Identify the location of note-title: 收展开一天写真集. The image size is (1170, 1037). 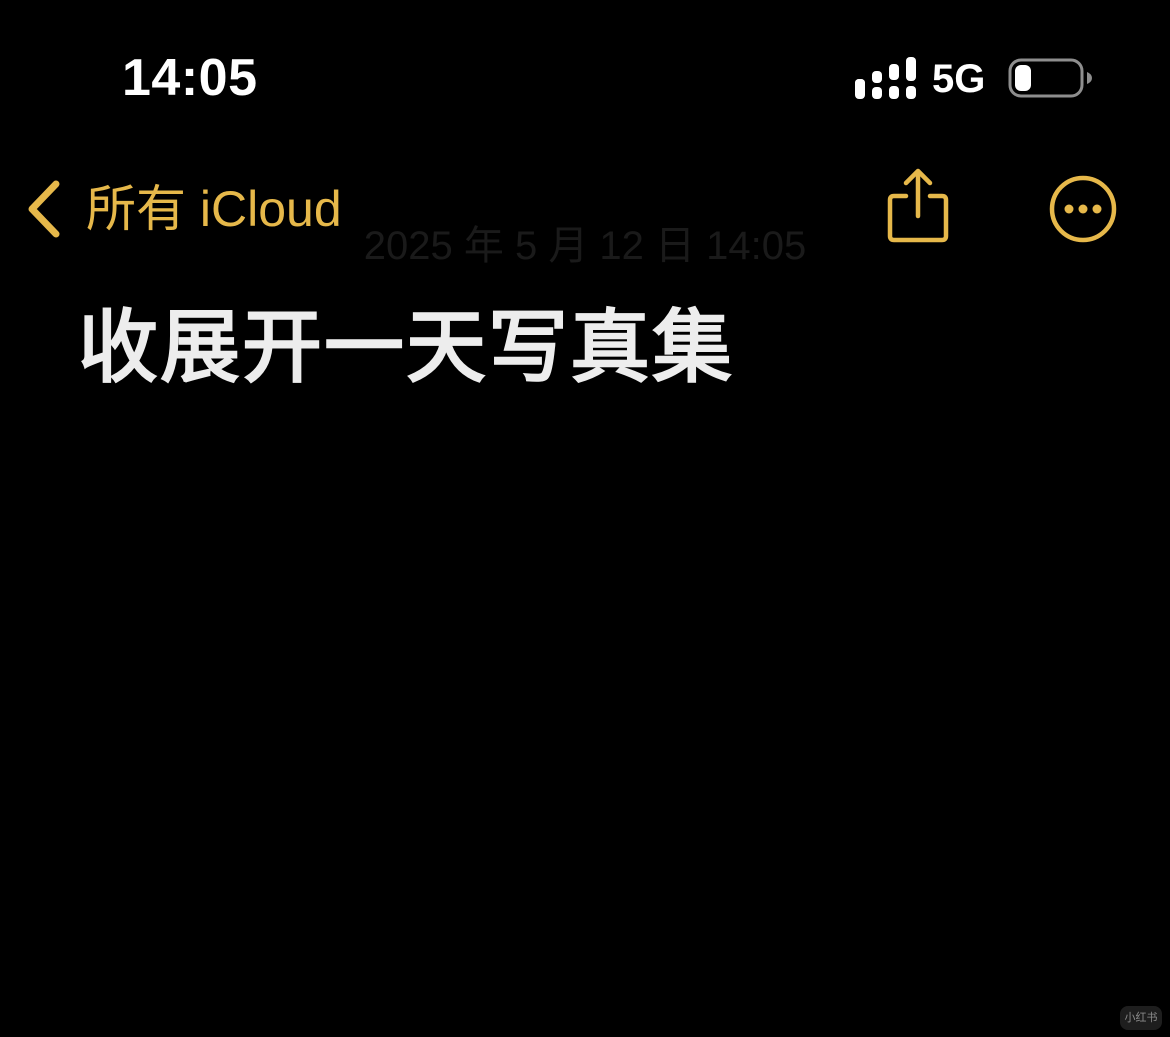
(406, 348).